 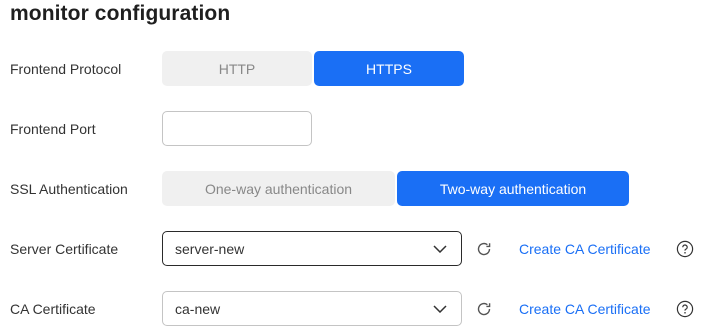 I want to click on server-certificate-select: server-new, so click(x=312, y=248).